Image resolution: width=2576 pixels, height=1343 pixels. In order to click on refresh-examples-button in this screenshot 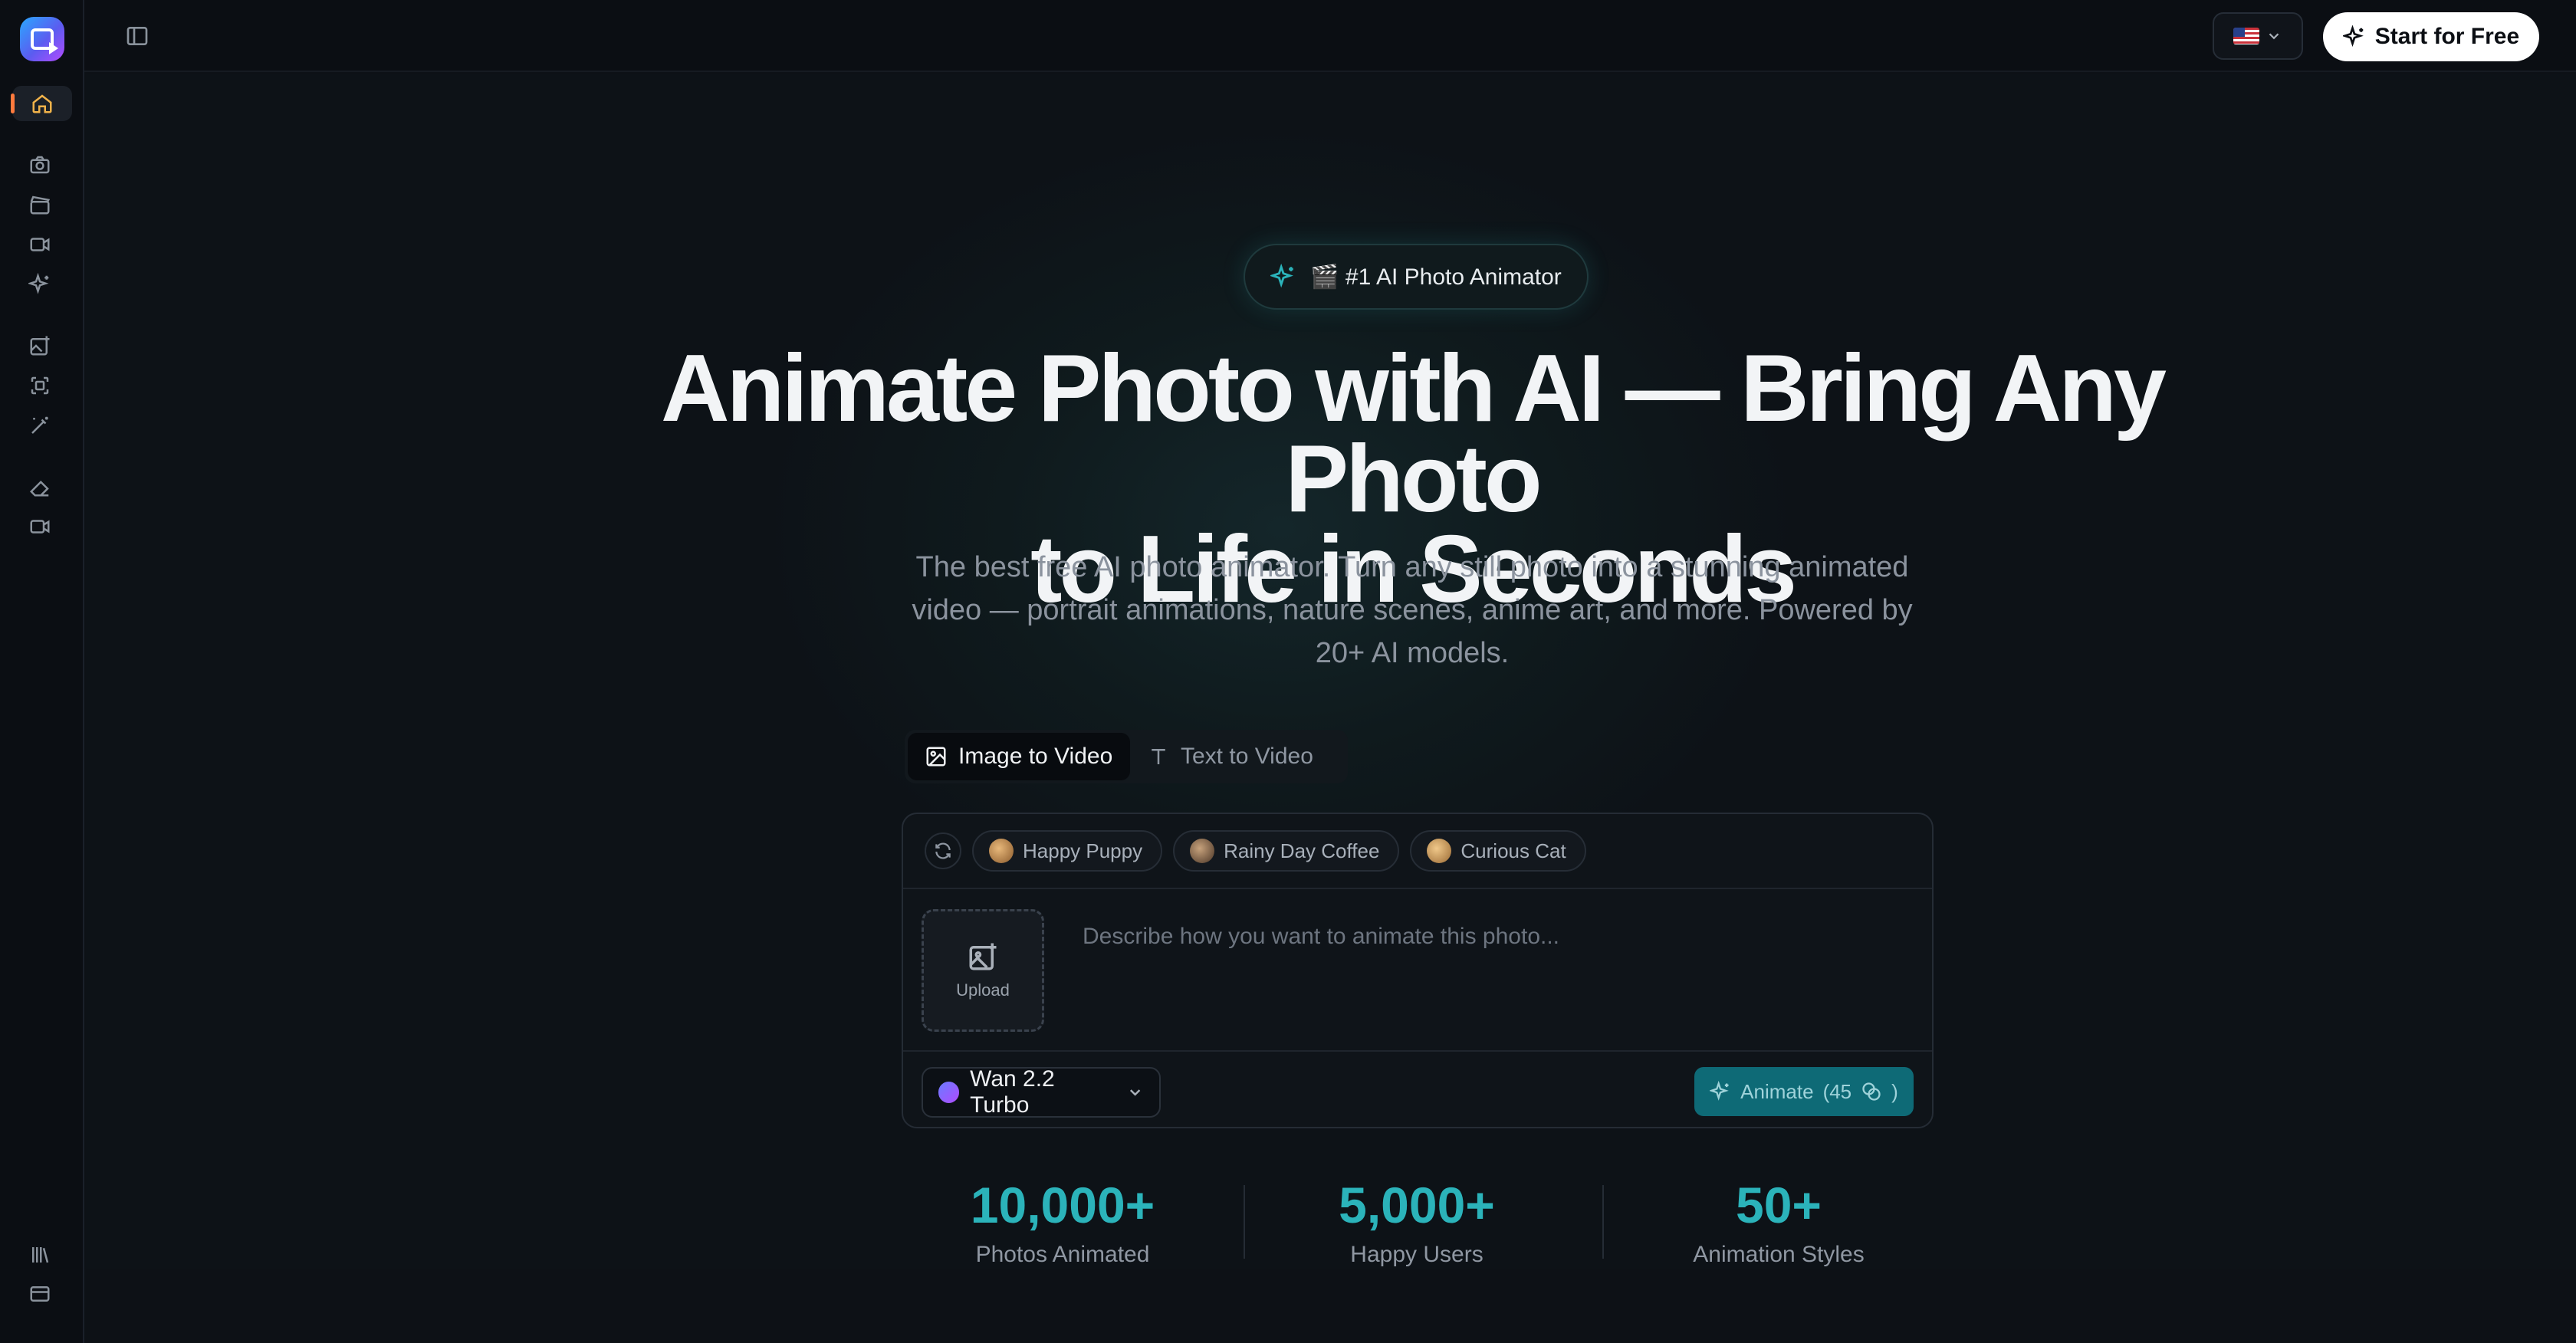, I will do `click(943, 851)`.